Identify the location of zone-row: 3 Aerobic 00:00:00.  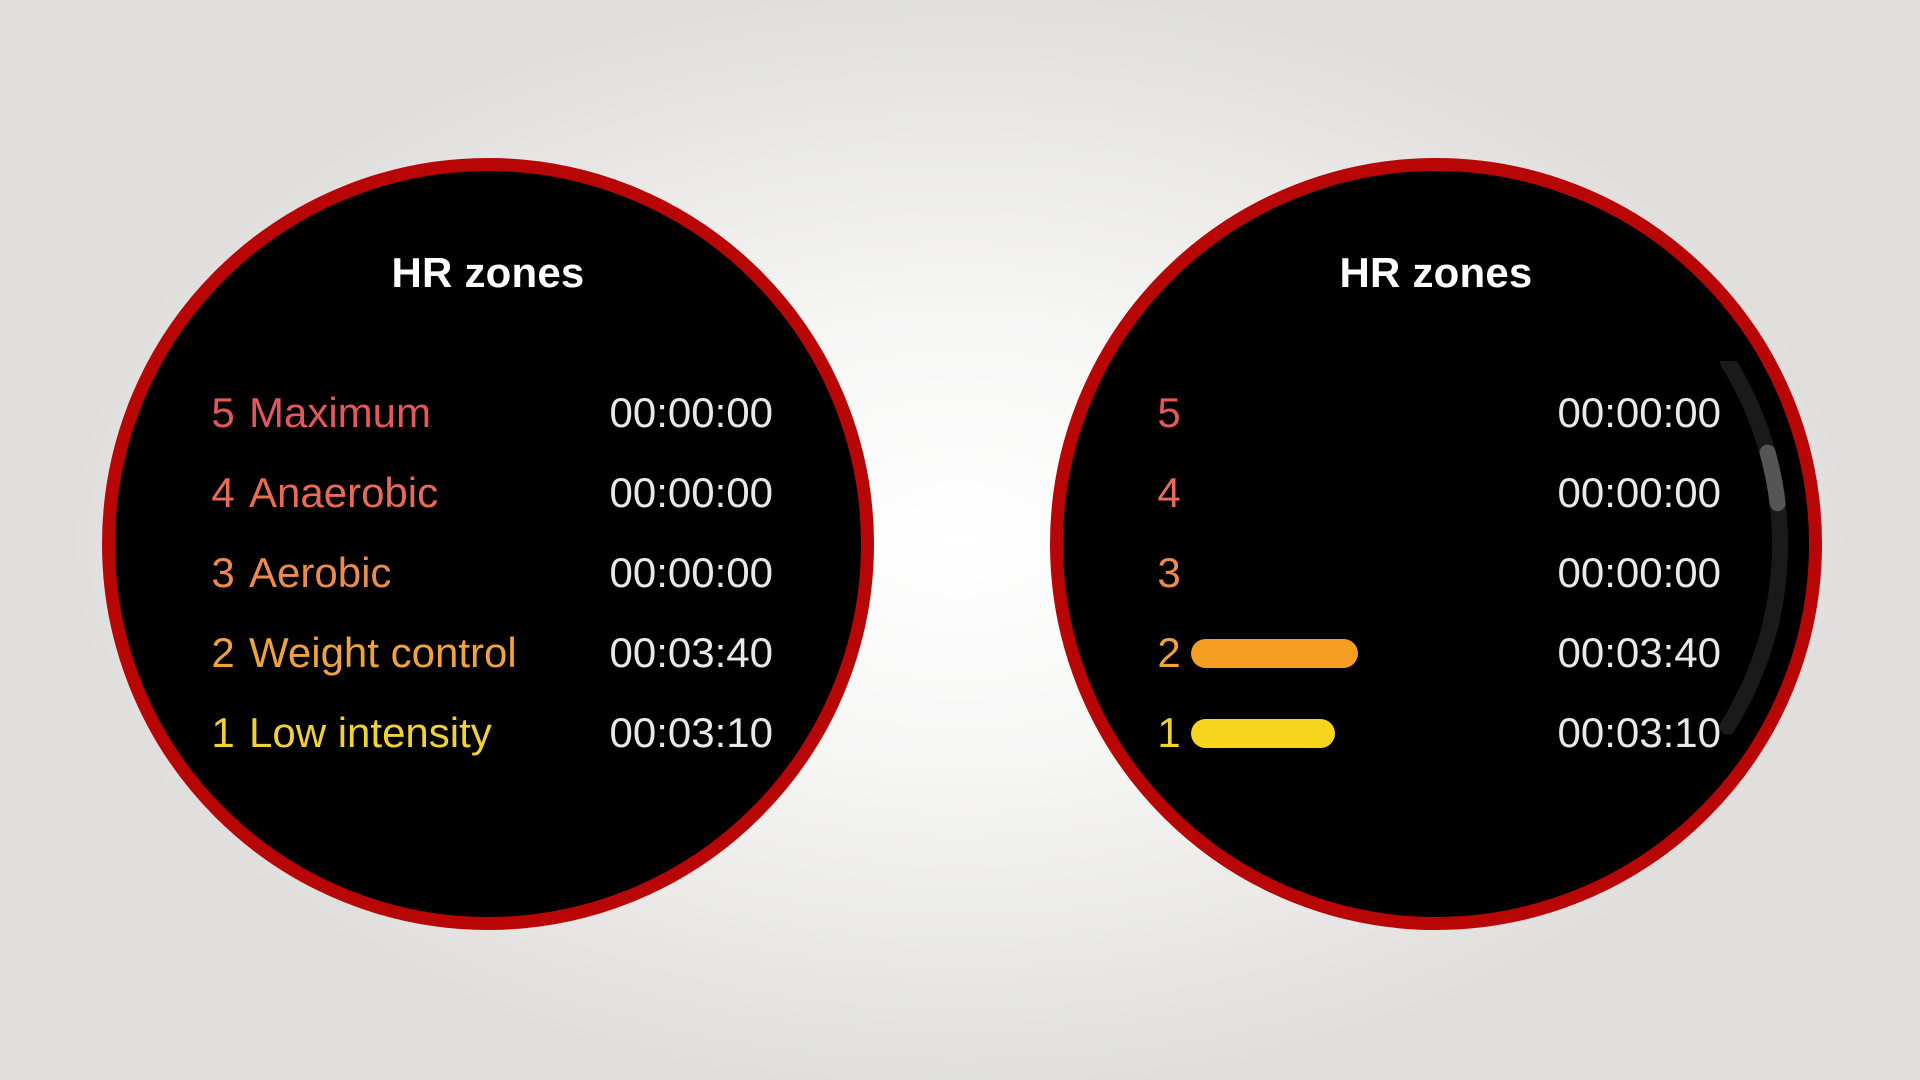
(488, 573).